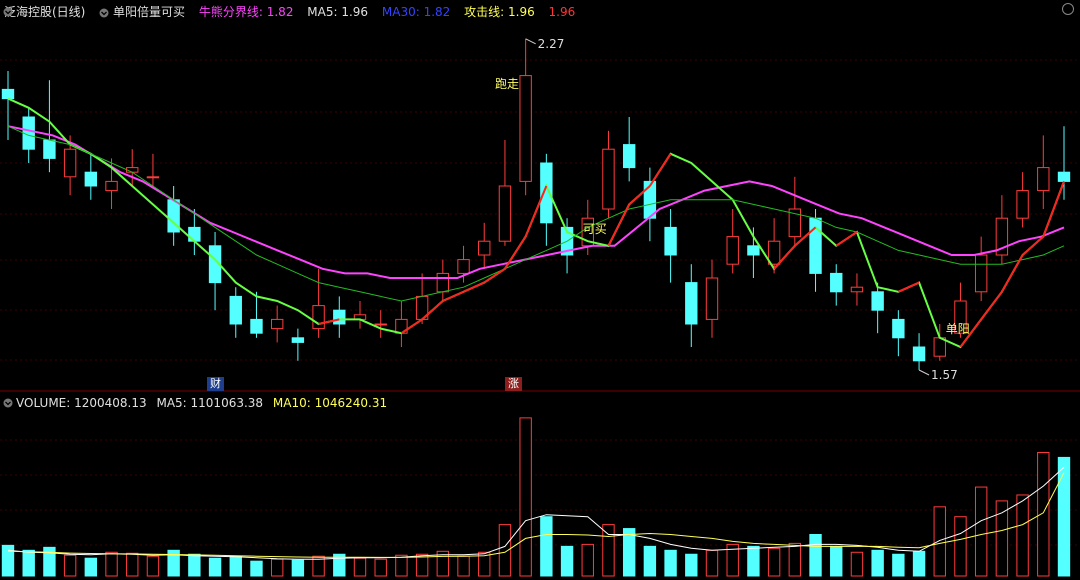  I want to click on bull-bear-line-label: 牛熊分界线: 1.82, so click(246, 12).